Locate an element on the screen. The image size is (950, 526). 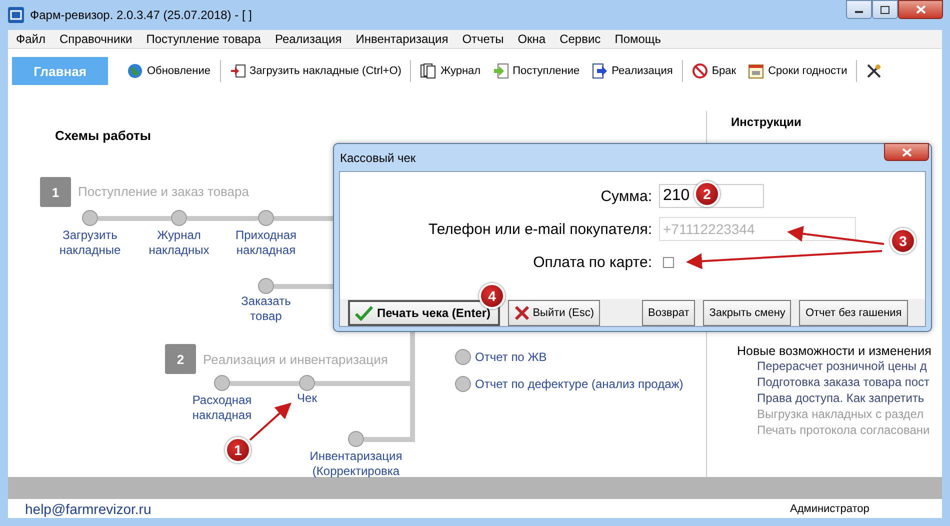
dialog-button: Возврат is located at coordinates (669, 313).